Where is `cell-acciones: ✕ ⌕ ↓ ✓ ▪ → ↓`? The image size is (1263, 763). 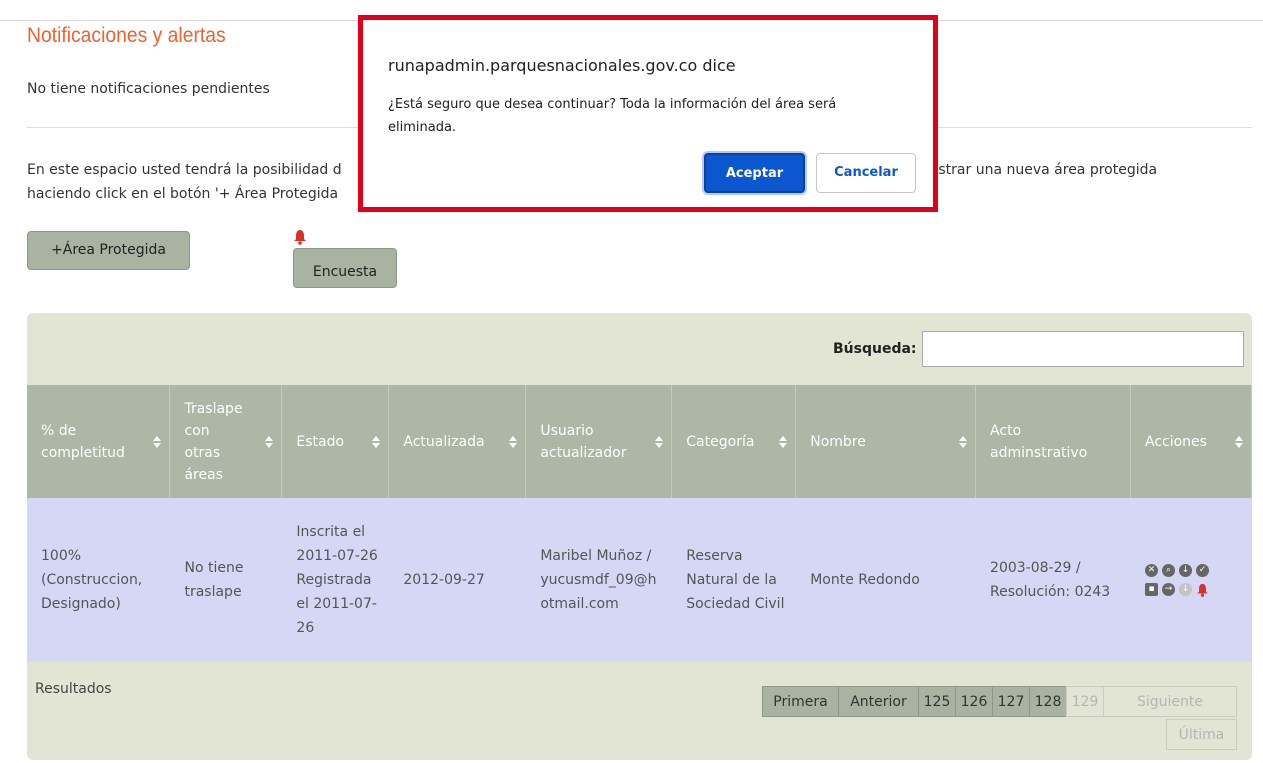
cell-acciones: ✕ ⌕ ↓ ✓ ▪ → ↓ is located at coordinates (1191, 580).